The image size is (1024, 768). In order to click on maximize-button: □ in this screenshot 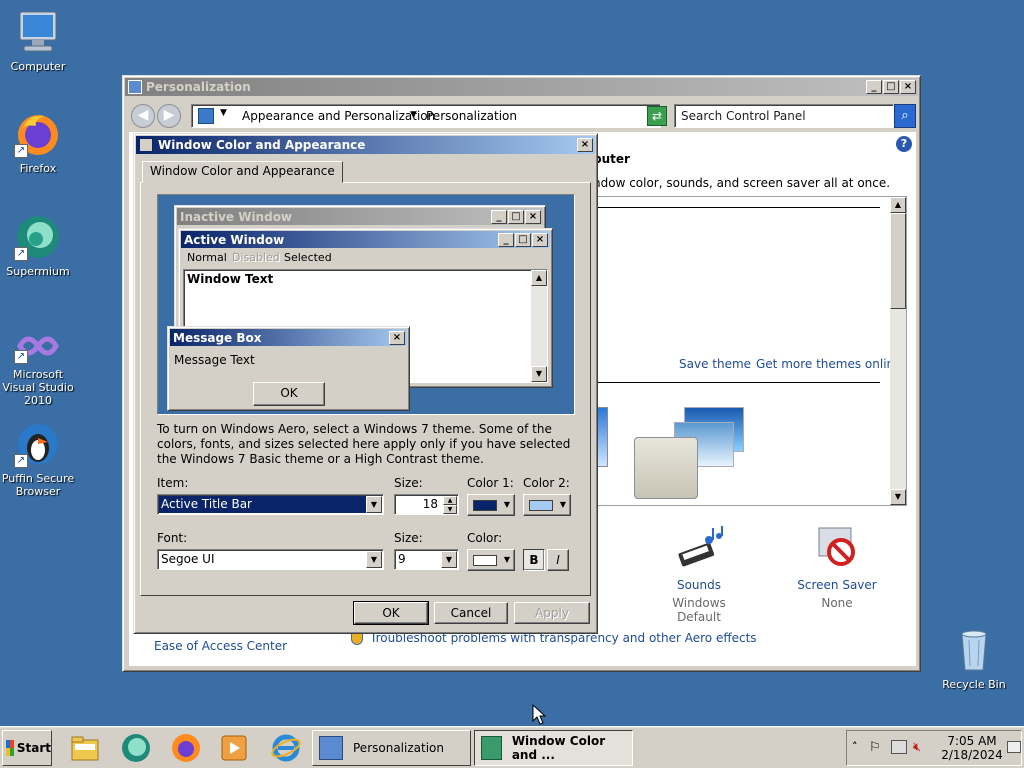, I will do `click(891, 87)`.